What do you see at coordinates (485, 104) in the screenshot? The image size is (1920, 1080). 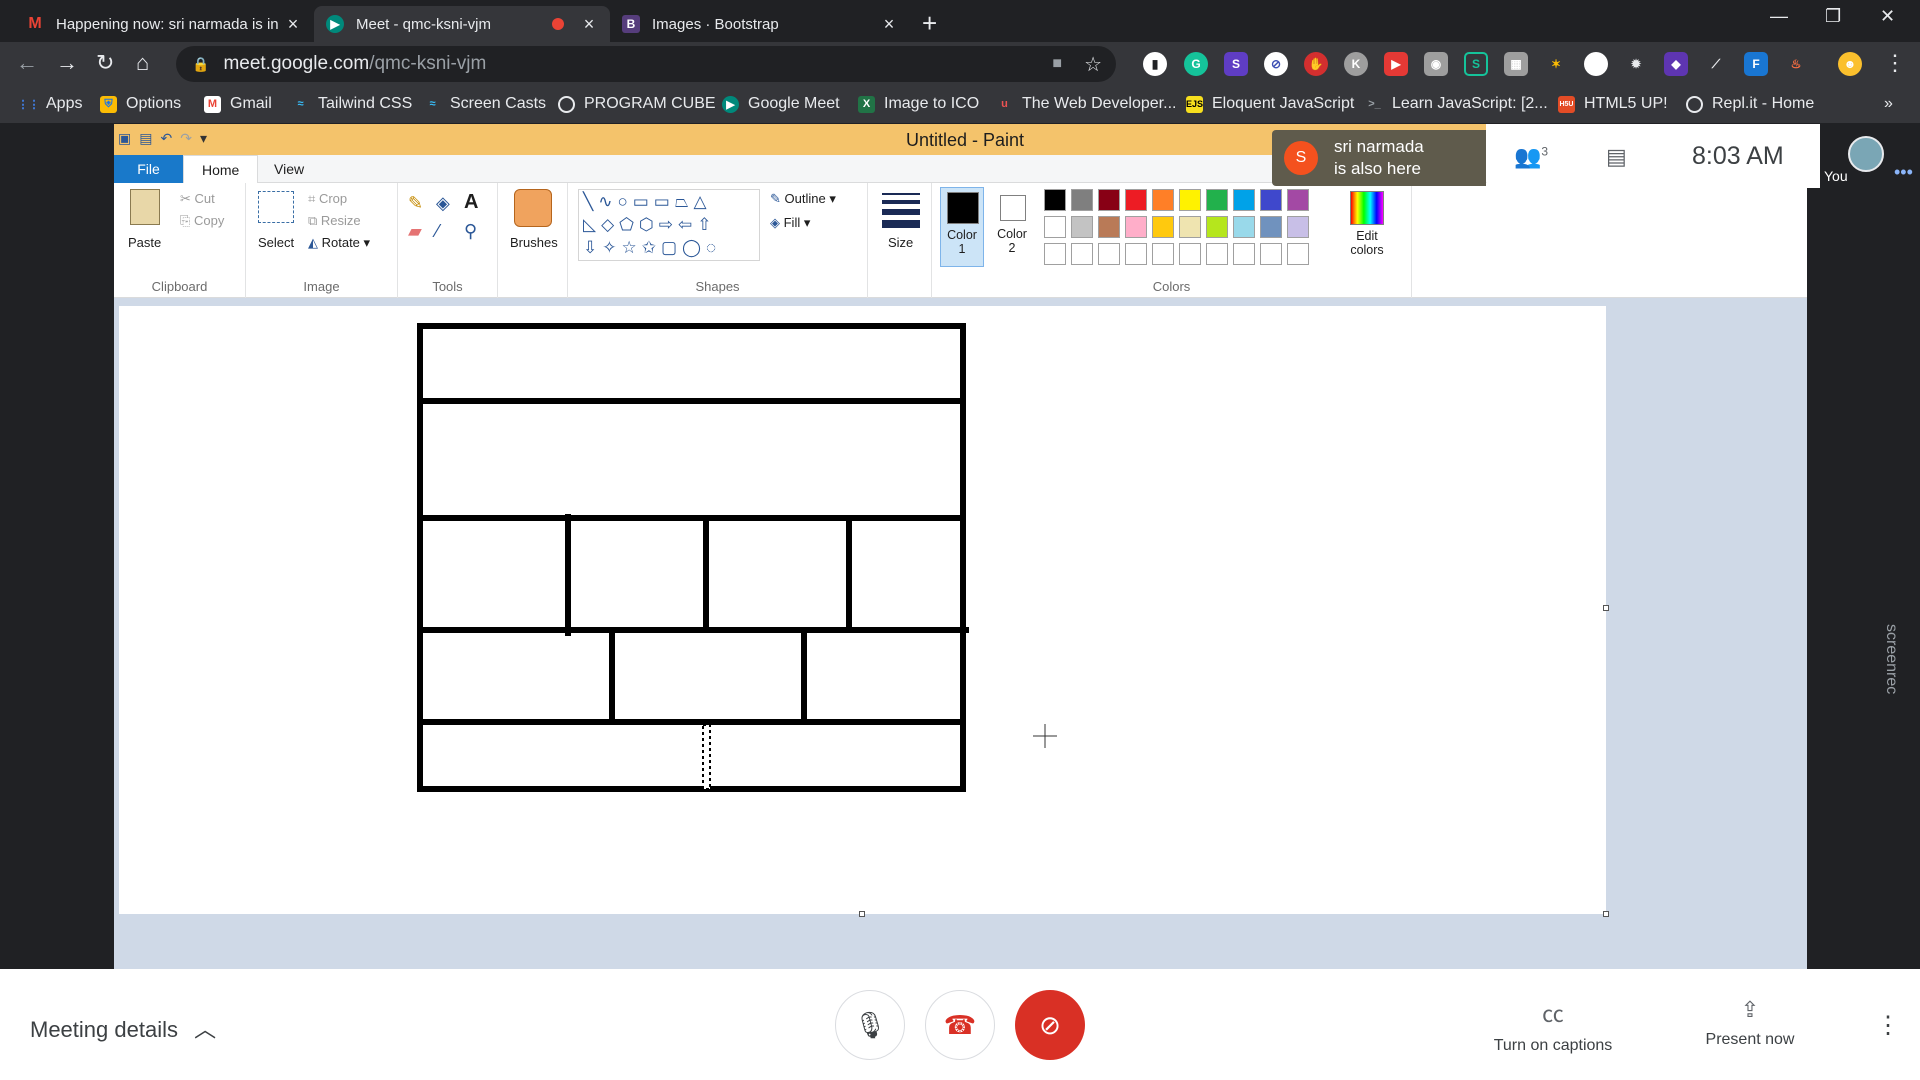 I see `bookmark-screencasts: ≈ Screen Casts` at bounding box center [485, 104].